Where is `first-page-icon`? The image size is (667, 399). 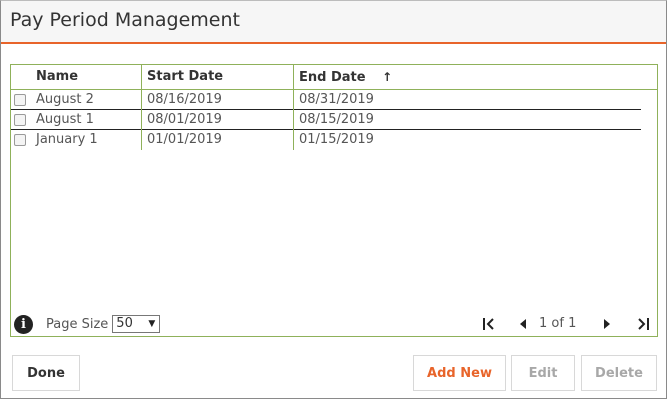
first-page-icon is located at coordinates (488, 324).